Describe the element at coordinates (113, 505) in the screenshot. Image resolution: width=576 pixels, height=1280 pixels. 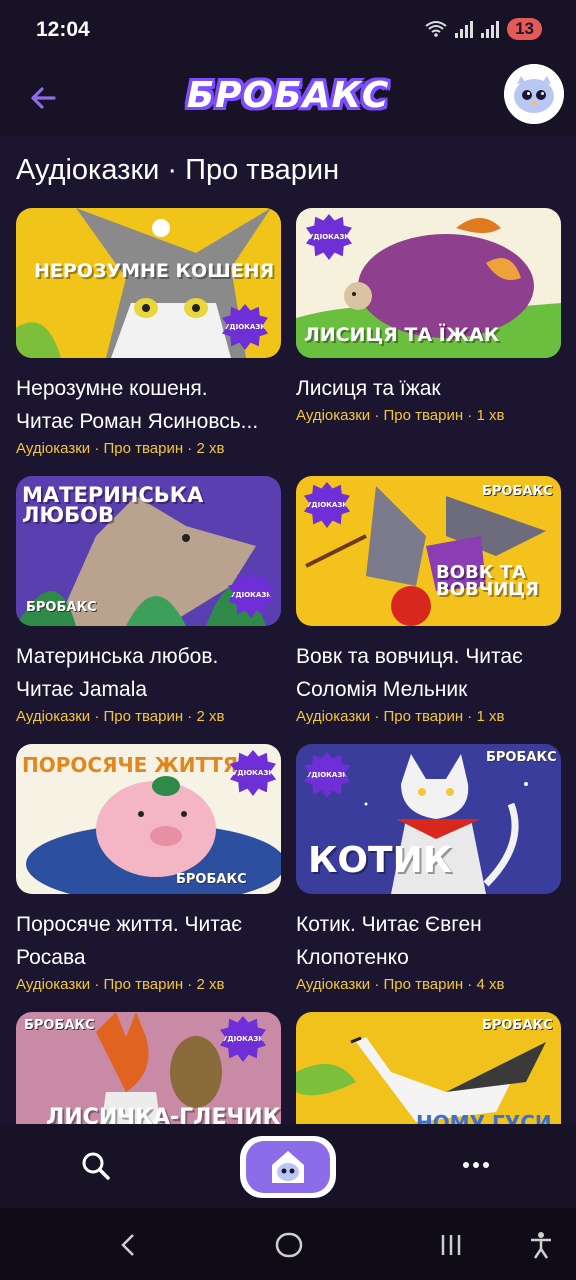
I see `cover-title: МАТЕРИНСЬКА ЛЮБОВ` at that location.